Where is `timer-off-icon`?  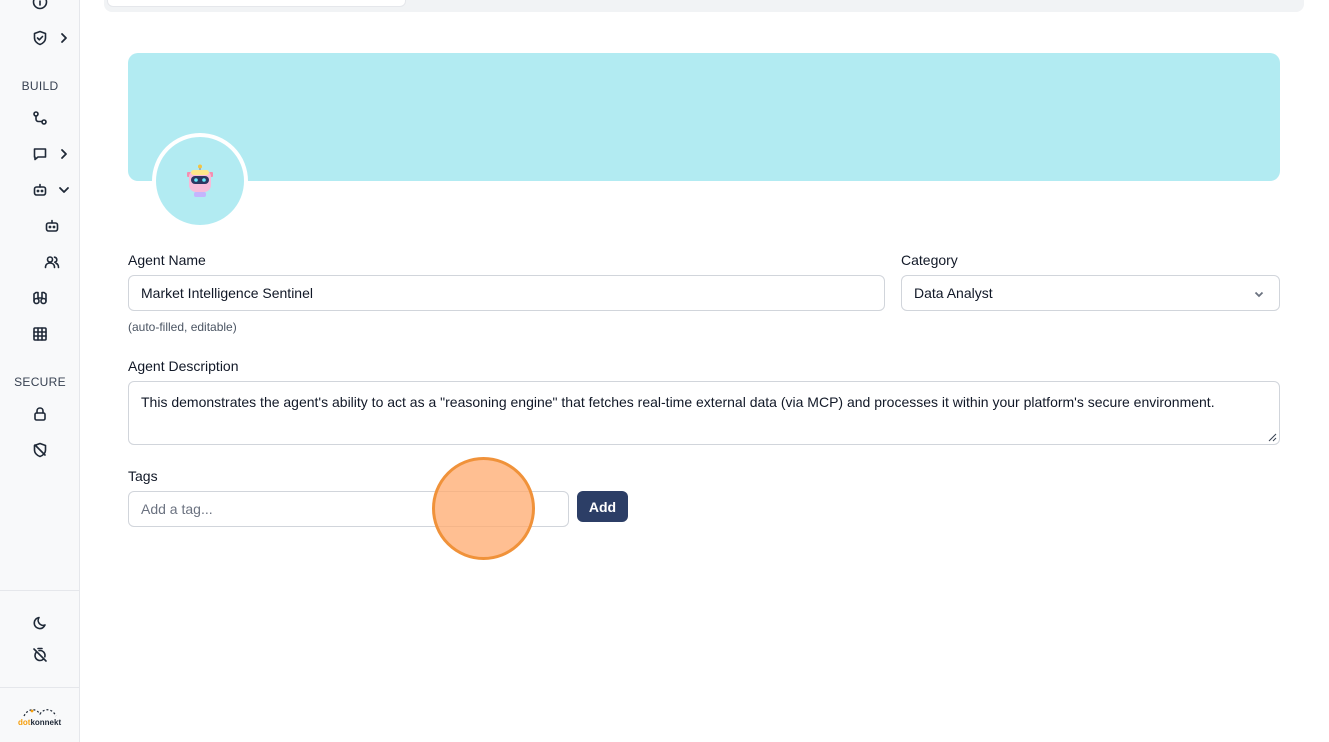
timer-off-icon is located at coordinates (40, 655).